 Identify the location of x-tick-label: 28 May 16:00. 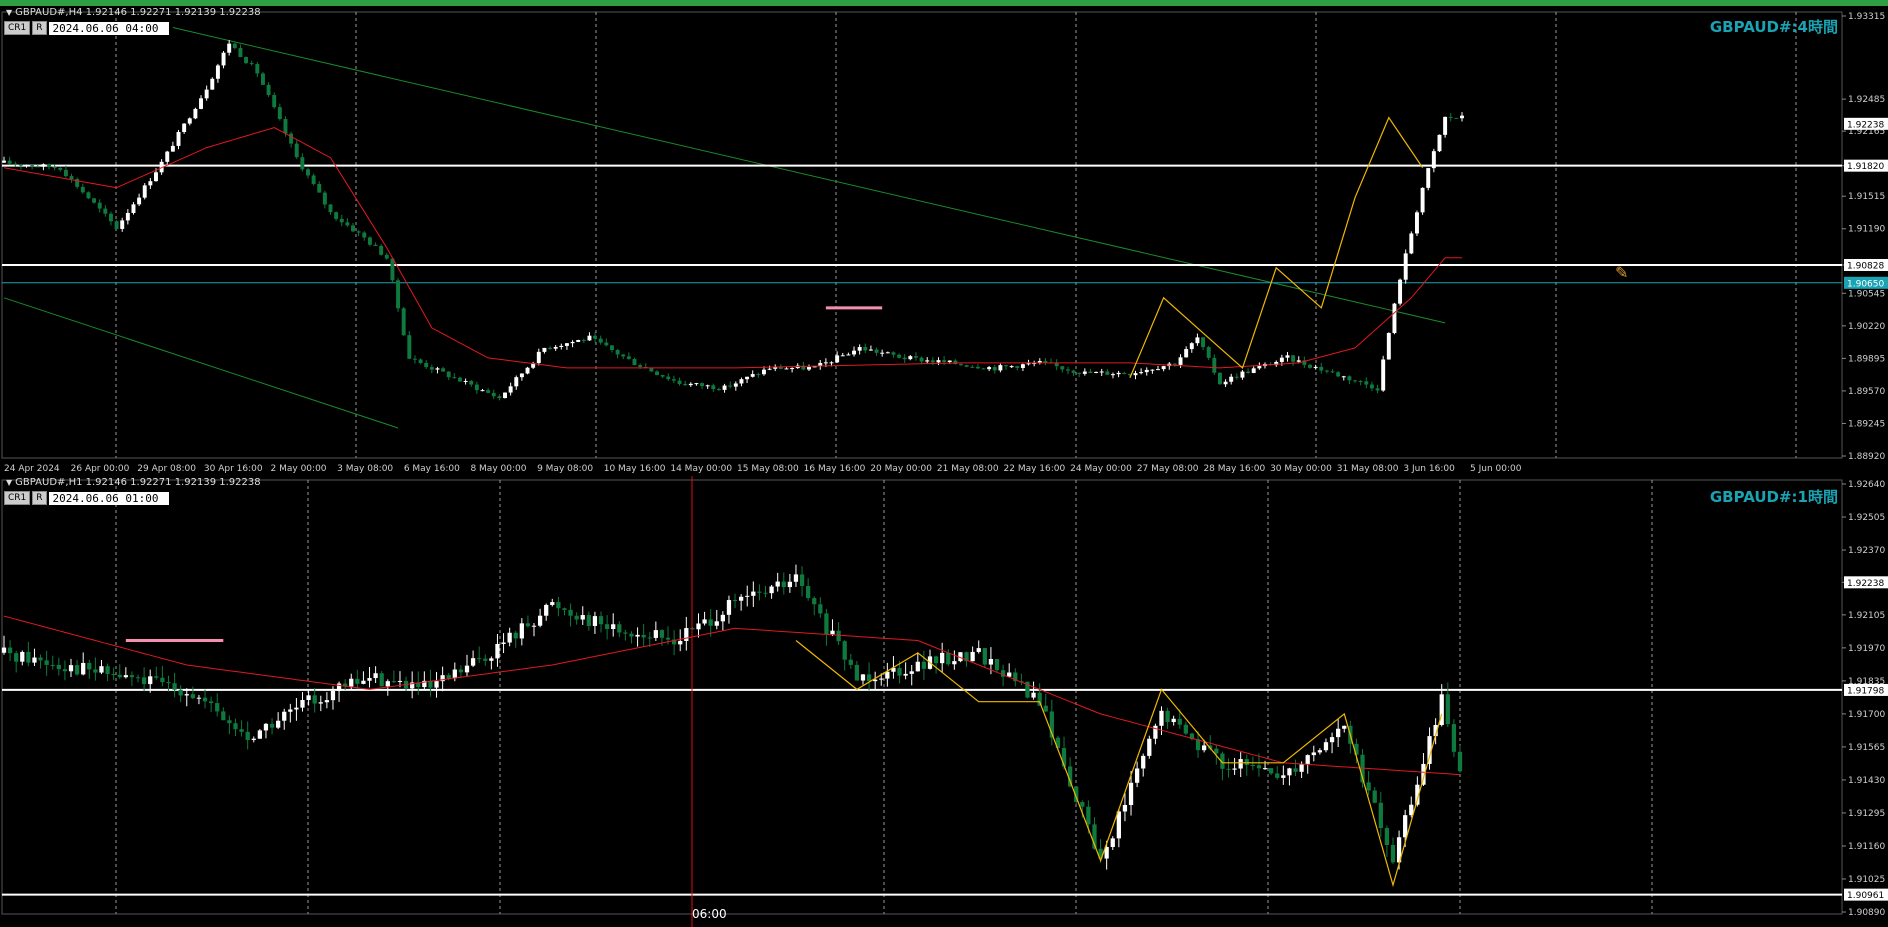
(1234, 469).